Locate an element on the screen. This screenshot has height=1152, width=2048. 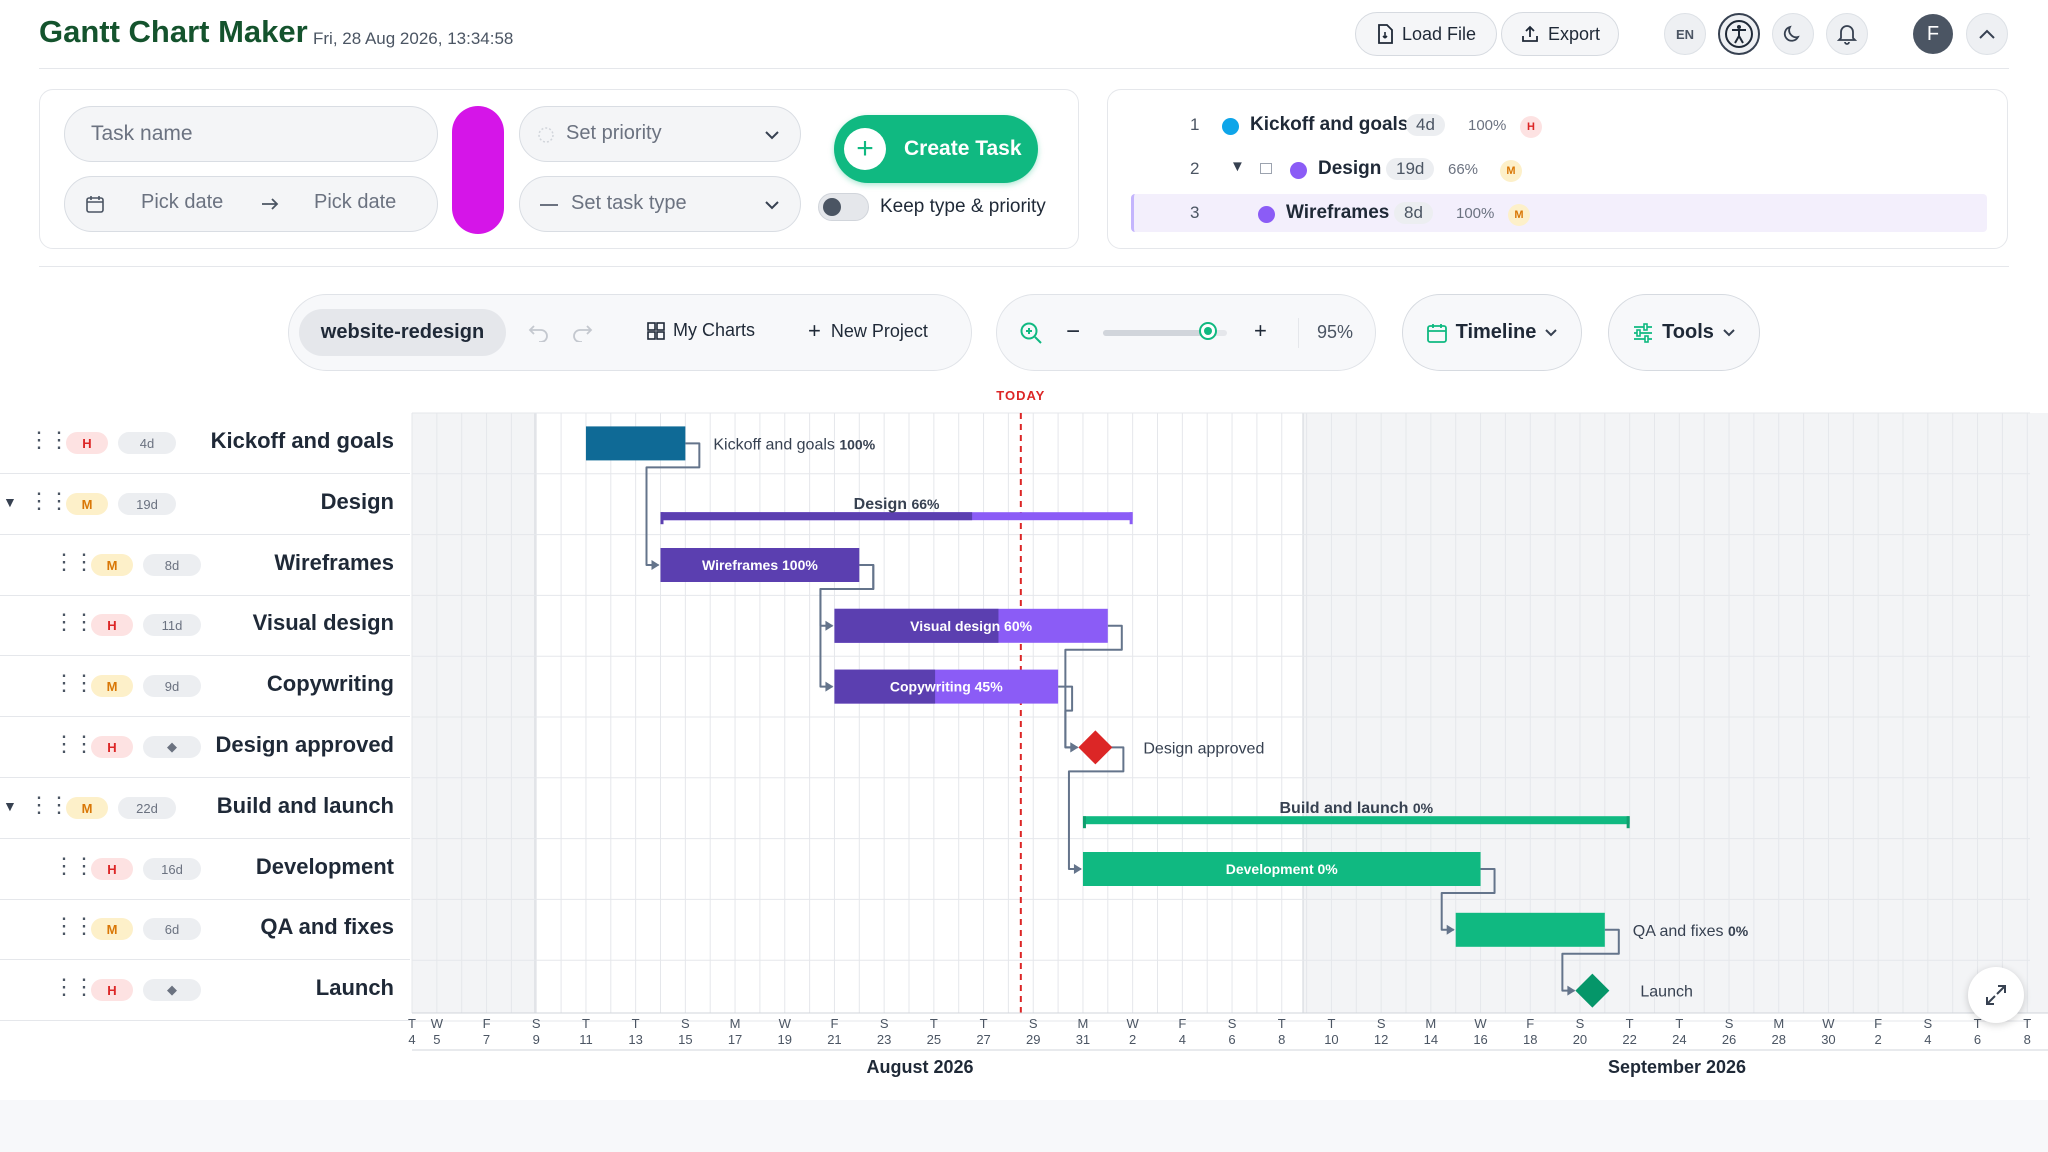
axis-day-label: 12 is located at coordinates (1381, 1039).